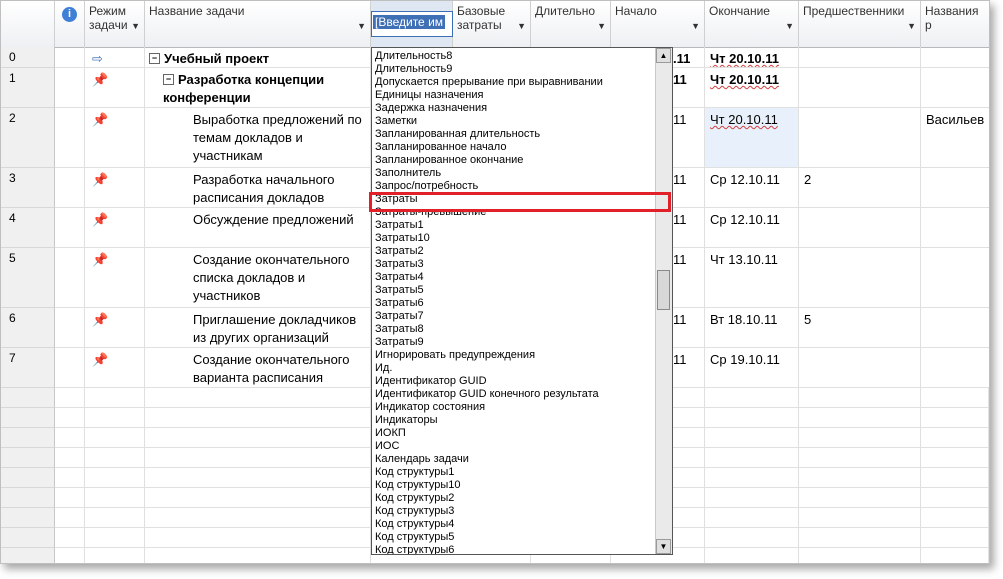  I want to click on predecessors-cell: 5, so click(860, 328).